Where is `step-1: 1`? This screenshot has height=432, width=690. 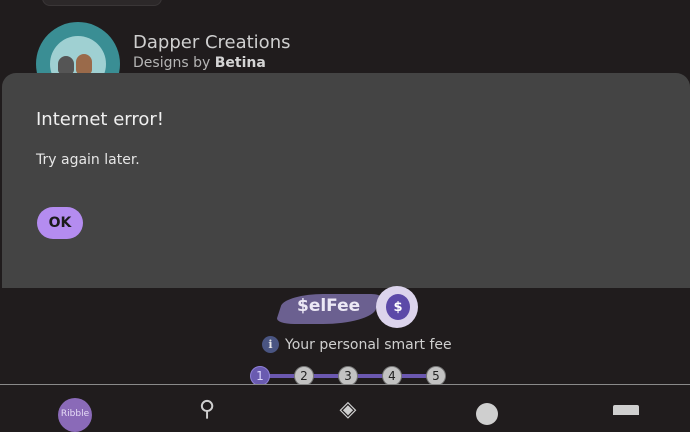 step-1: 1 is located at coordinates (260, 376).